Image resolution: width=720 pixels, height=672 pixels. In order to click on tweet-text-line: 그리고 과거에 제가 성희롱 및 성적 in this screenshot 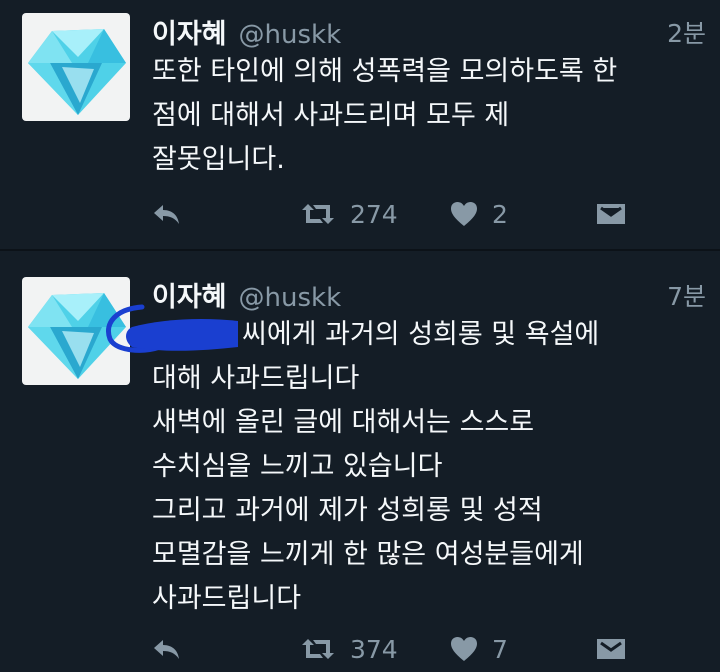, I will do `click(347, 510)`.